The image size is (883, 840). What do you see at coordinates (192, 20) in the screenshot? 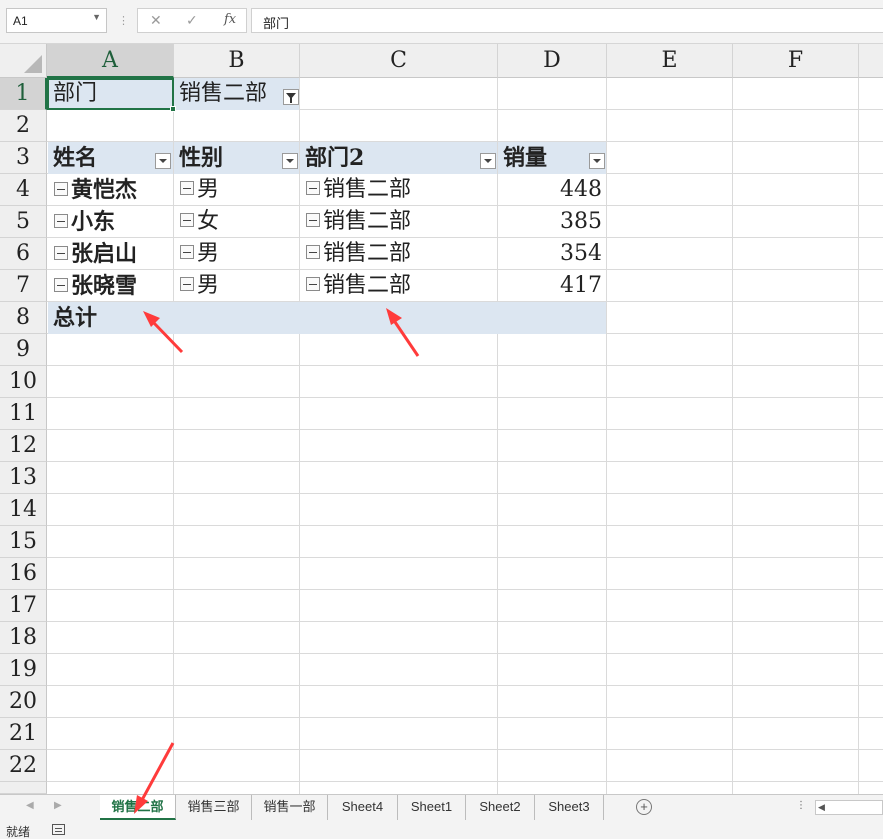
I see `enter-icon: ✓` at bounding box center [192, 20].